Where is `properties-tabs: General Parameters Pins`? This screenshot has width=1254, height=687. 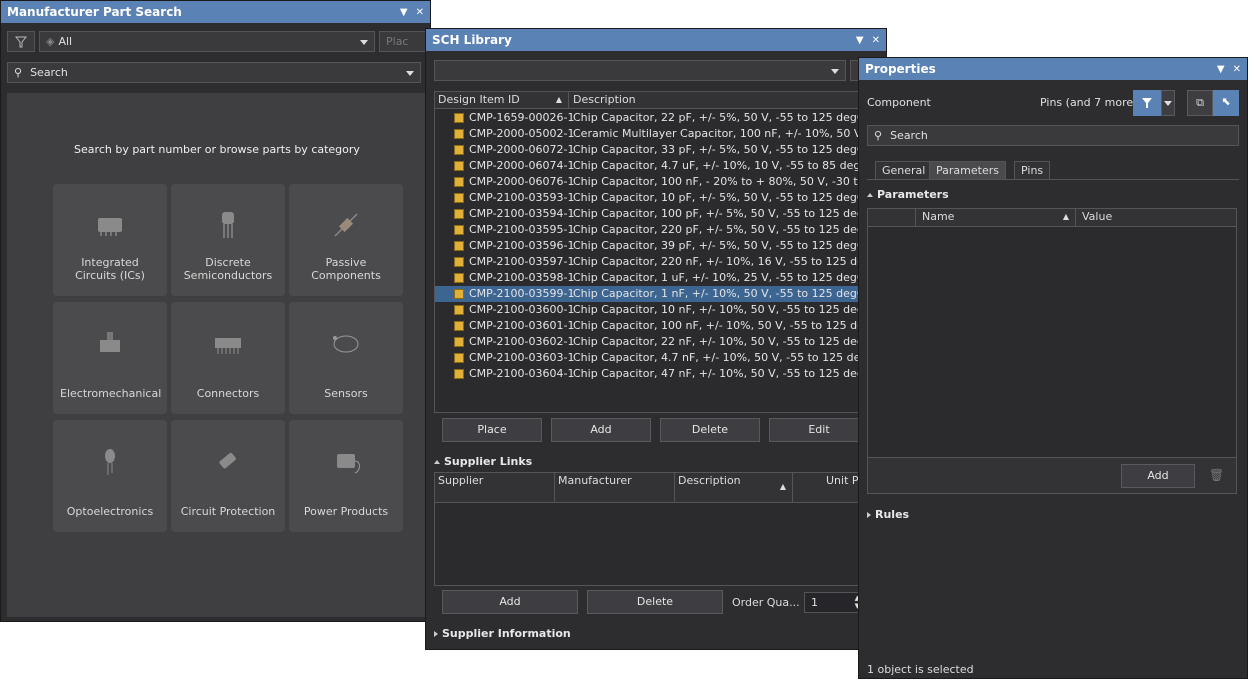 properties-tabs: General Parameters Pins is located at coordinates (1050, 170).